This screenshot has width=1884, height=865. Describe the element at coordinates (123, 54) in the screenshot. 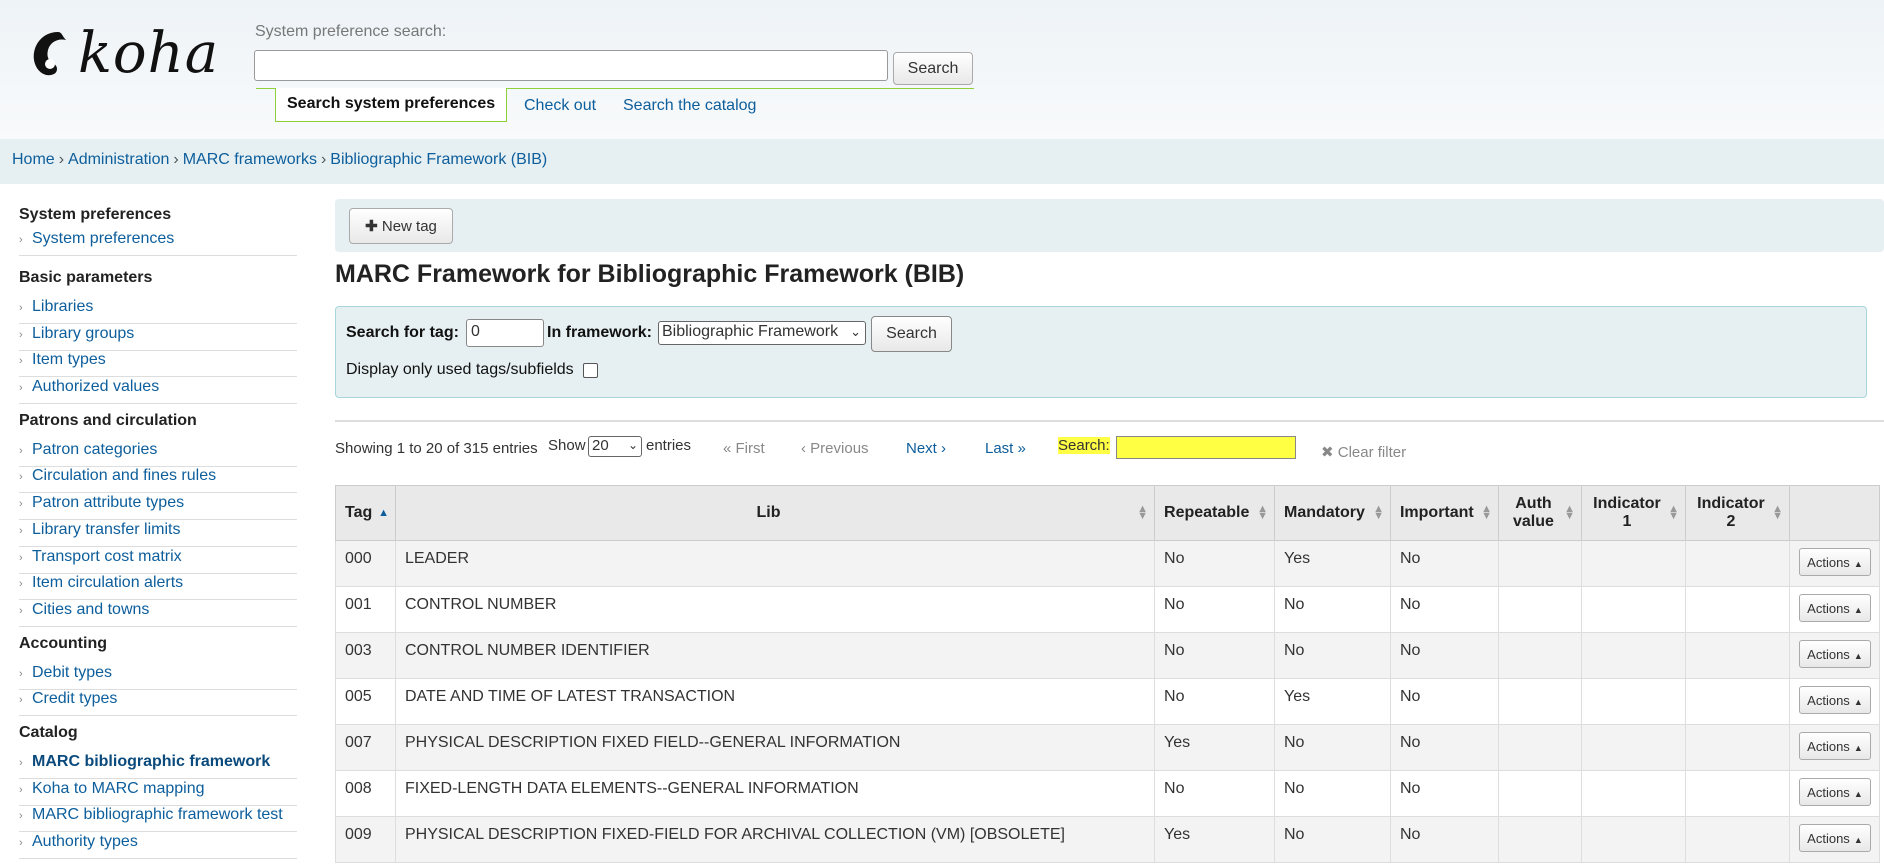

I see `koha-logo: koha` at that location.